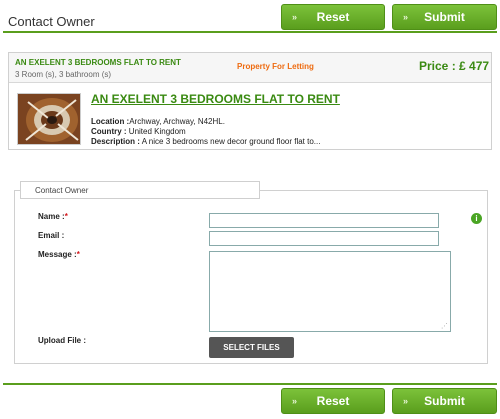 This screenshot has width=500, height=419. I want to click on listing-name: AN EXELENT 3 BEDROOMS FLAT TO RENT, so click(98, 62).